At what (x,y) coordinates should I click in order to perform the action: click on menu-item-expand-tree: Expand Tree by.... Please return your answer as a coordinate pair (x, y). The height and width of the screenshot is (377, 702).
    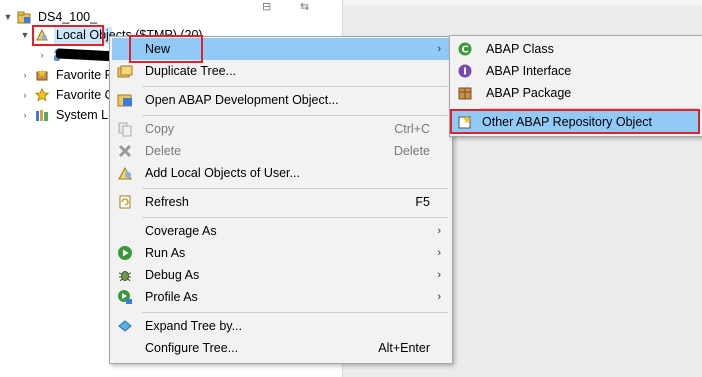
    Looking at the image, I should click on (281, 326).